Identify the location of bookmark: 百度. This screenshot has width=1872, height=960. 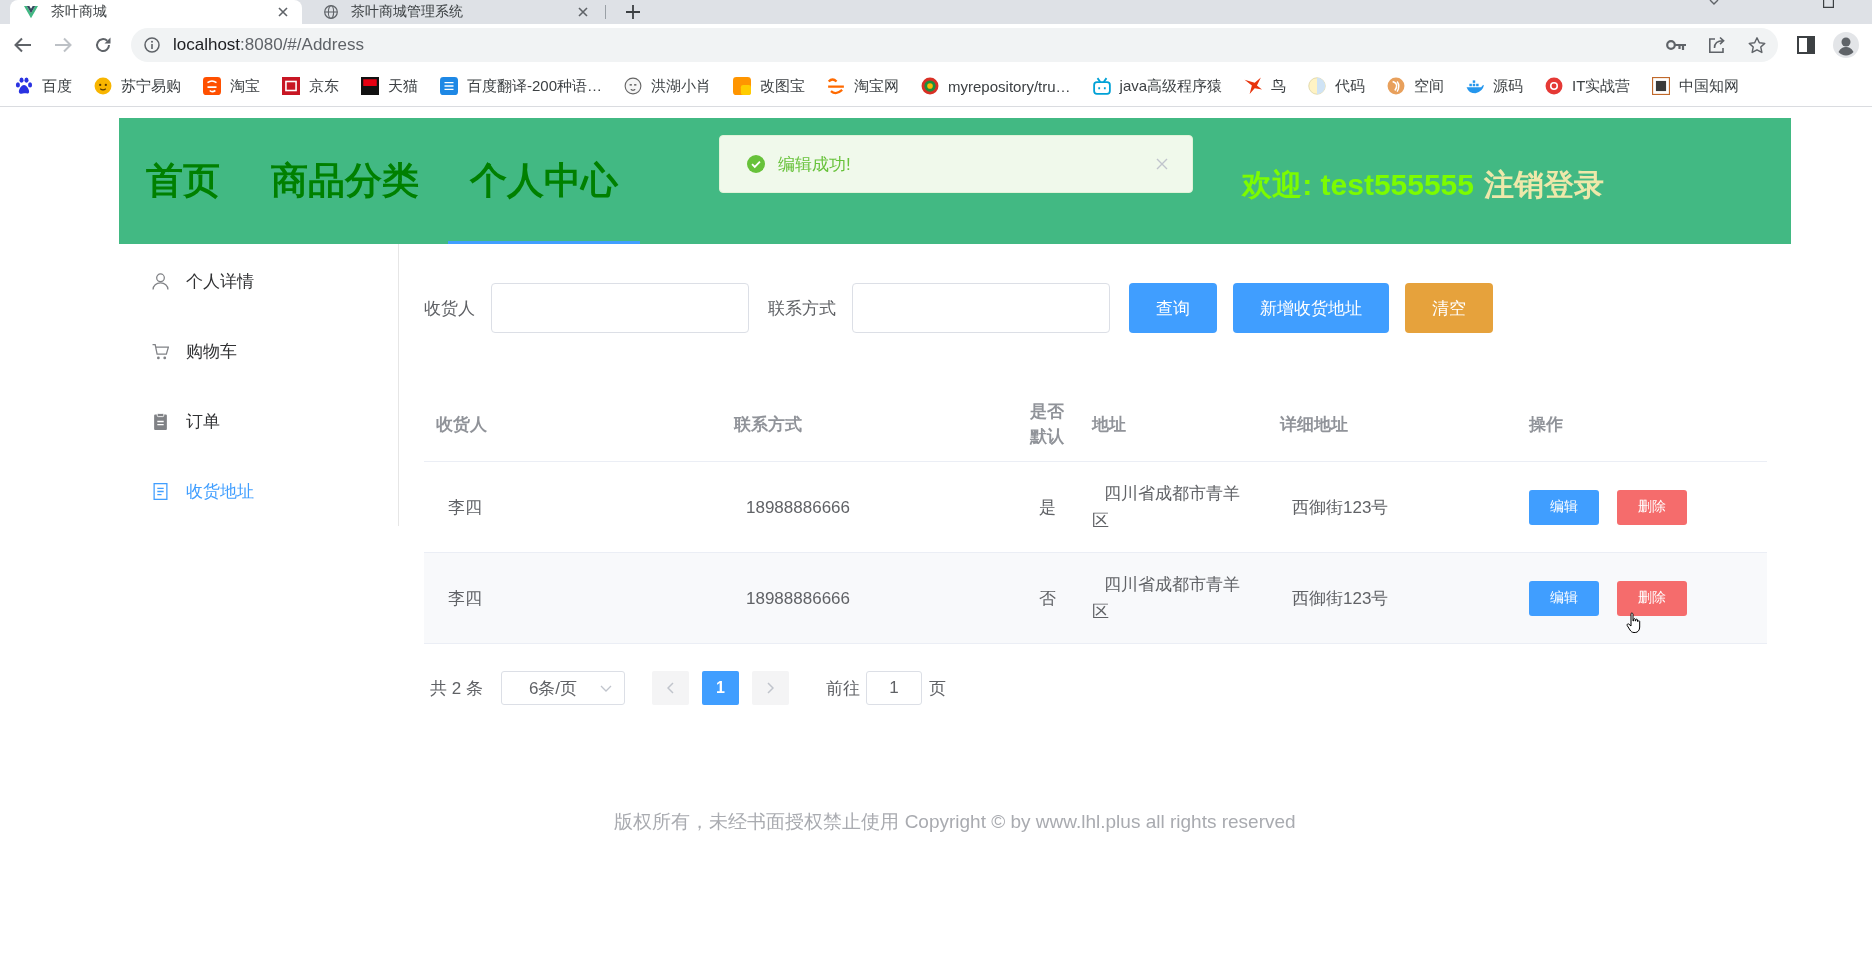
(43, 86).